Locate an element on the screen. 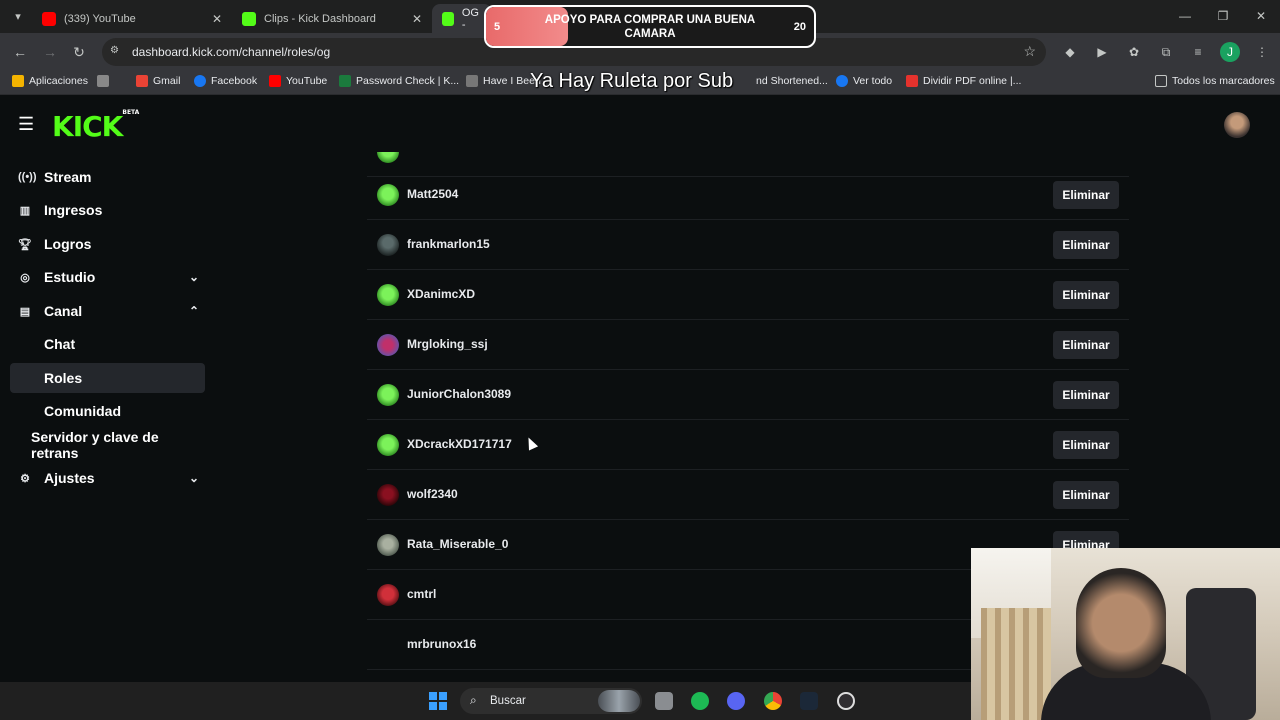 The height and width of the screenshot is (720, 1280). list-item: Matt2504 Eliminar is located at coordinates (748, 195).